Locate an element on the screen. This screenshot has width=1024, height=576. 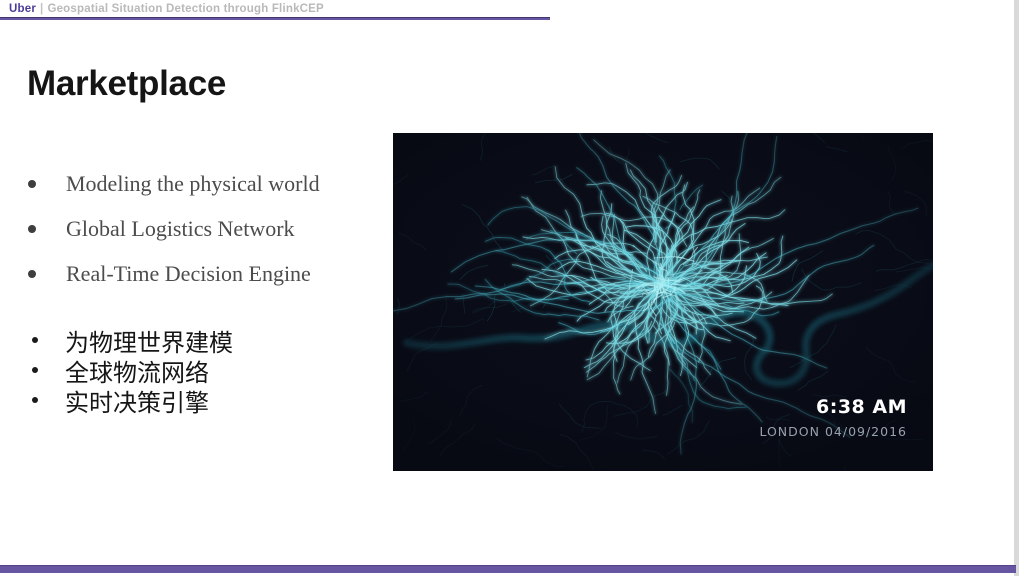
bullet-item-label: Real-Time Decision Engine is located at coordinates (188, 273).